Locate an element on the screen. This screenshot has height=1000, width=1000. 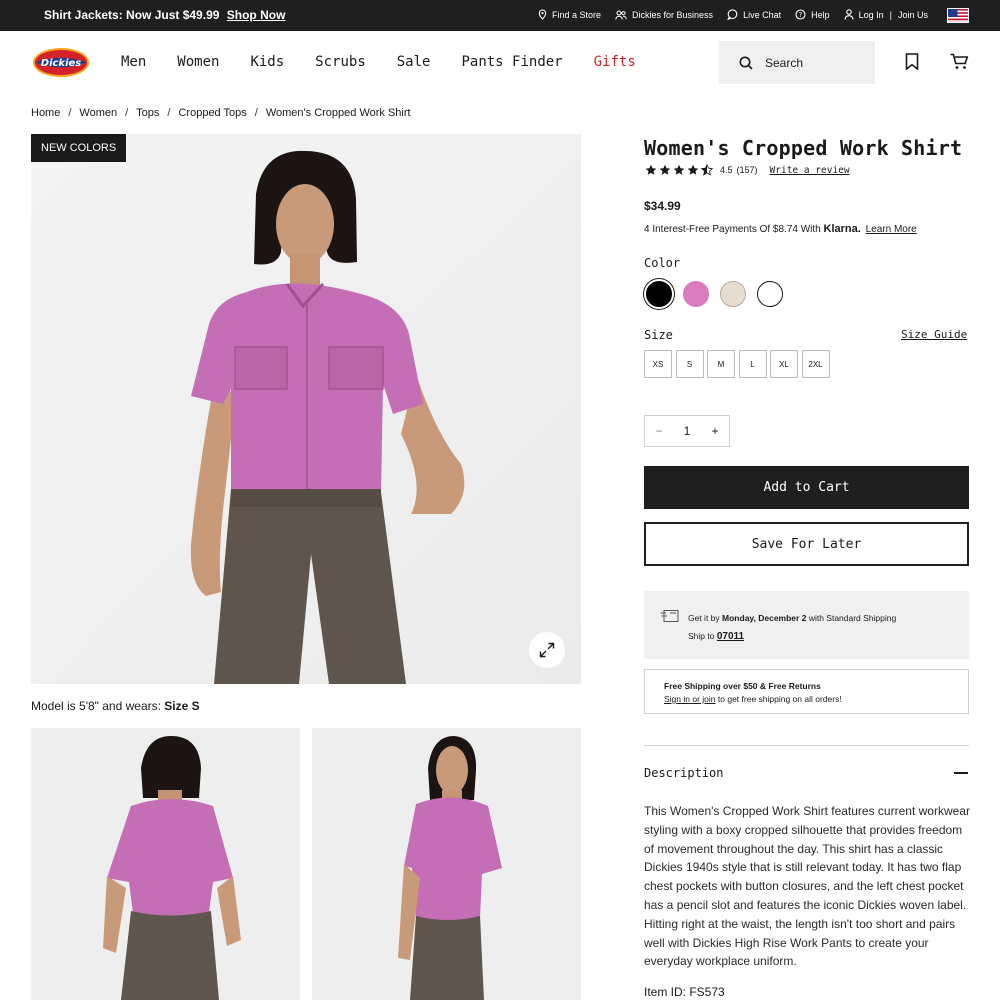
delivery-truck-icon is located at coordinates (669, 616).